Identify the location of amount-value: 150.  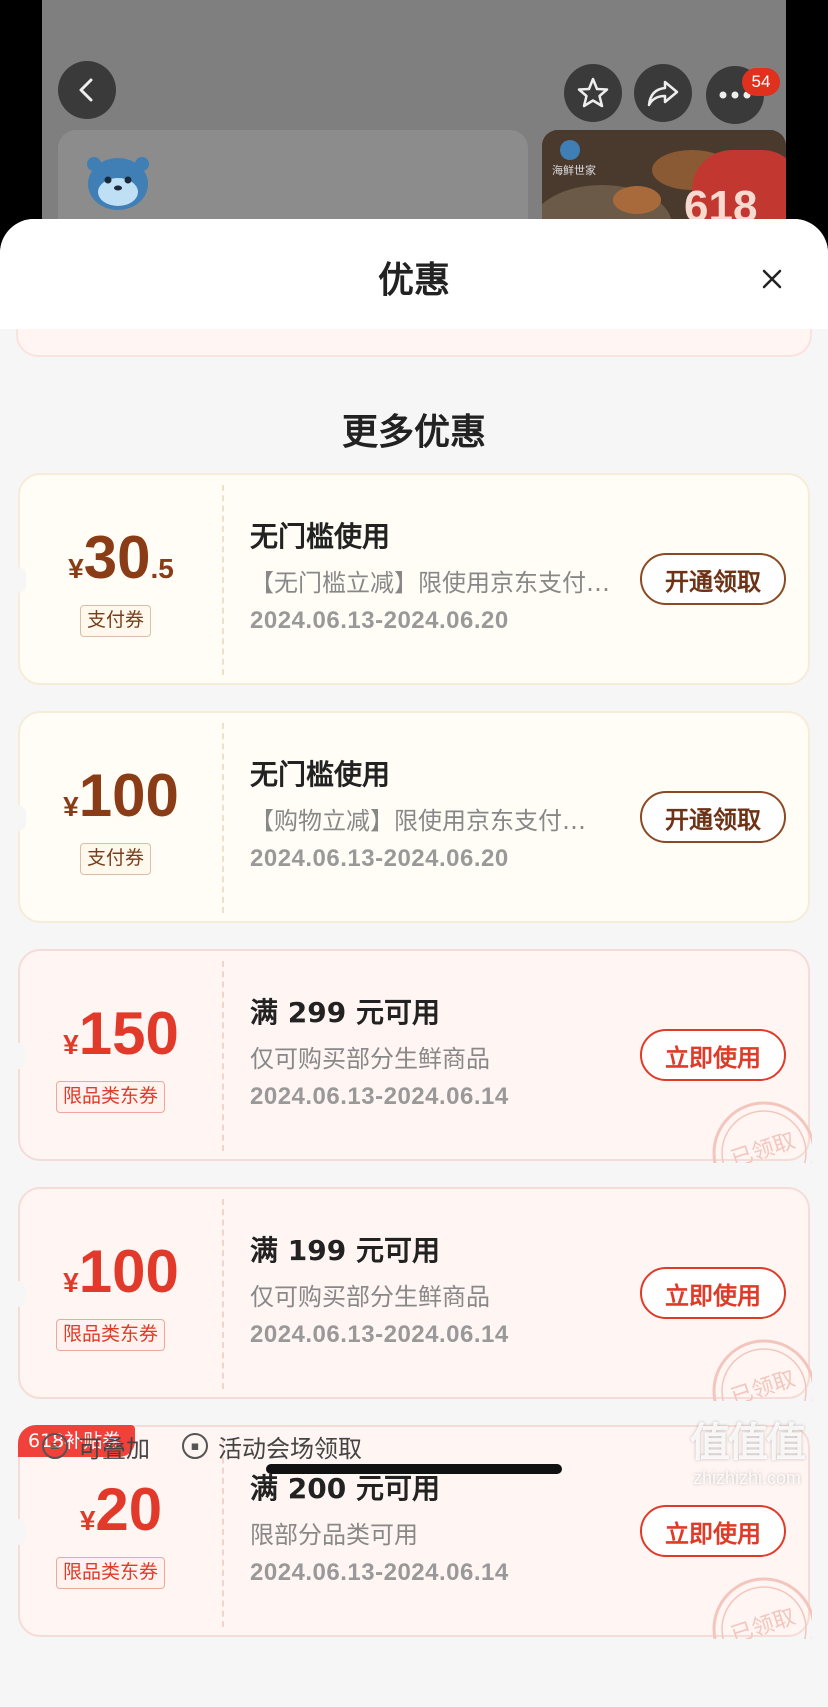
(128, 1033).